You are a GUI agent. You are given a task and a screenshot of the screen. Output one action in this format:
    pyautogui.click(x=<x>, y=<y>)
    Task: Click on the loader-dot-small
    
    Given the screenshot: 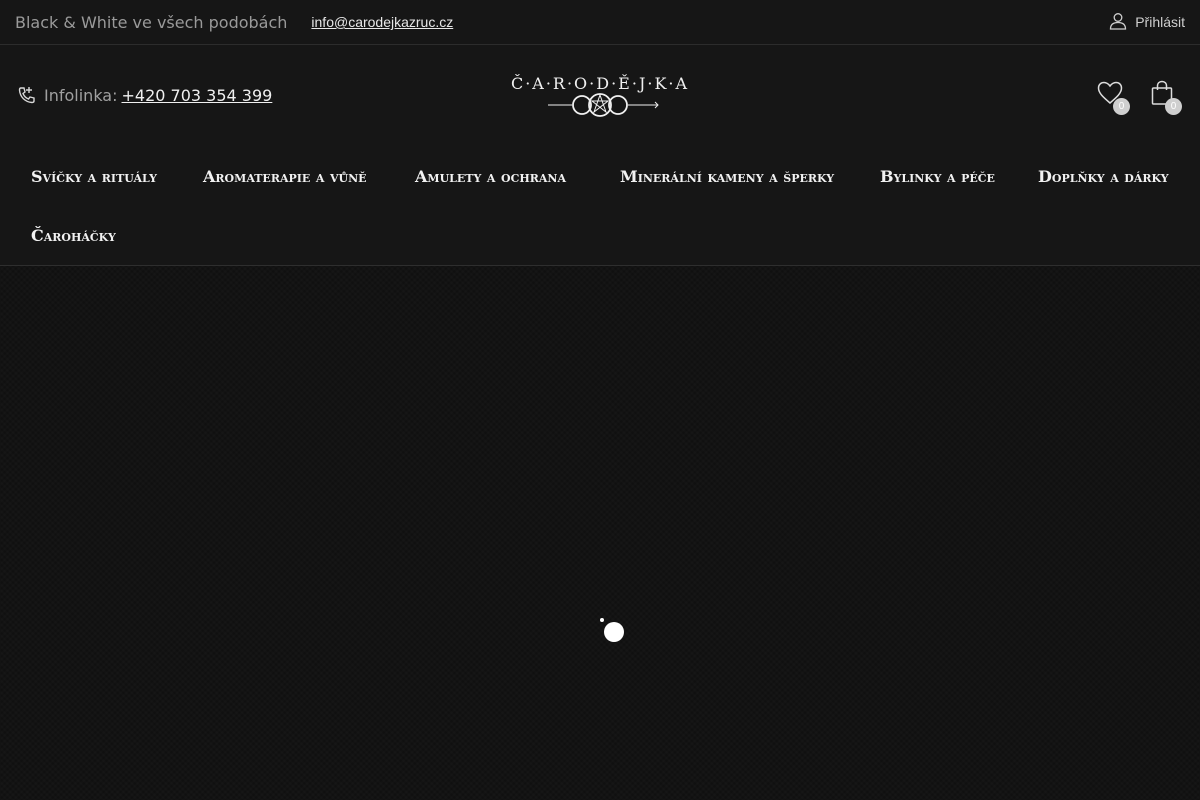 What is the action you would take?
    pyautogui.click(x=602, y=620)
    